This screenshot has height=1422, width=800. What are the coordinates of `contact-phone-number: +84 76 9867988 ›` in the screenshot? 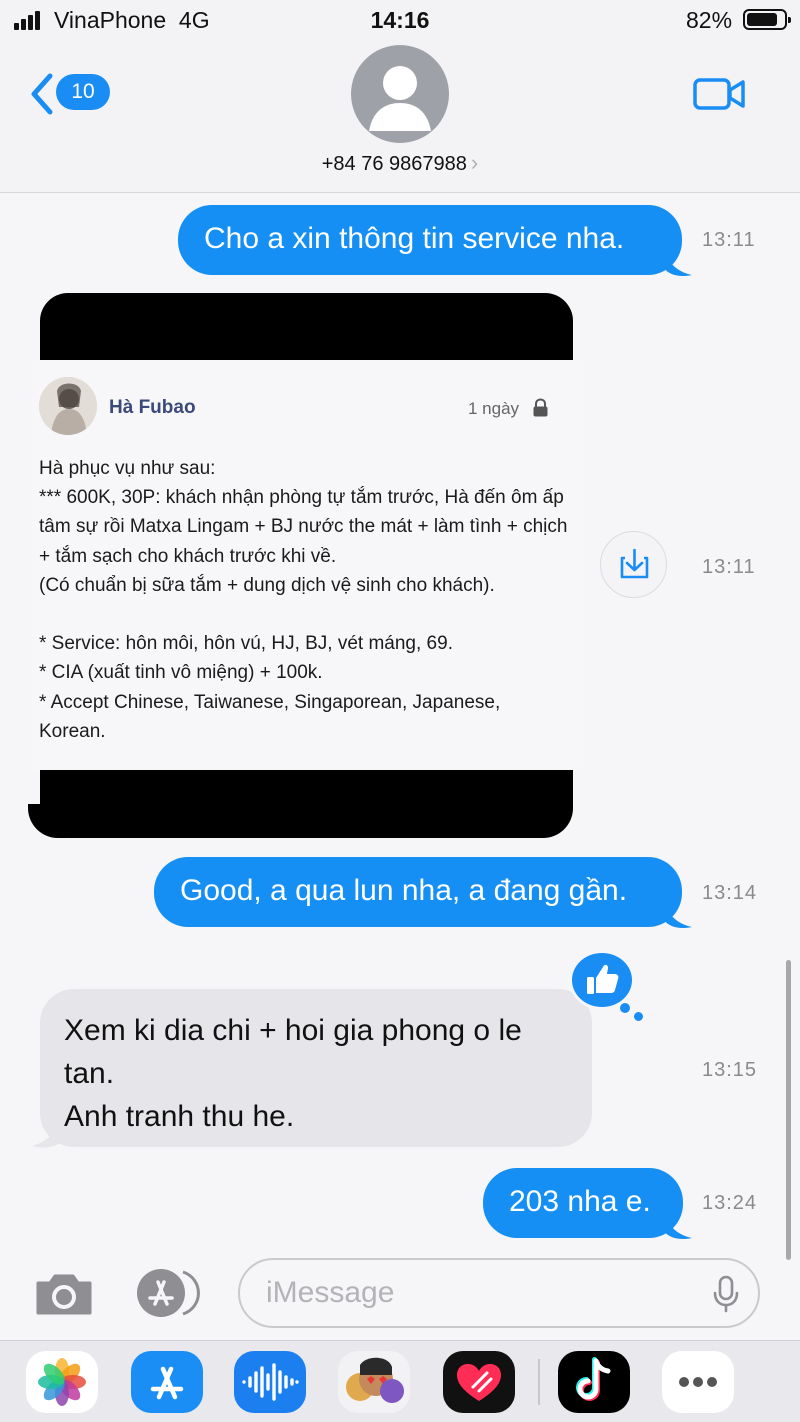 It's located at (400, 163).